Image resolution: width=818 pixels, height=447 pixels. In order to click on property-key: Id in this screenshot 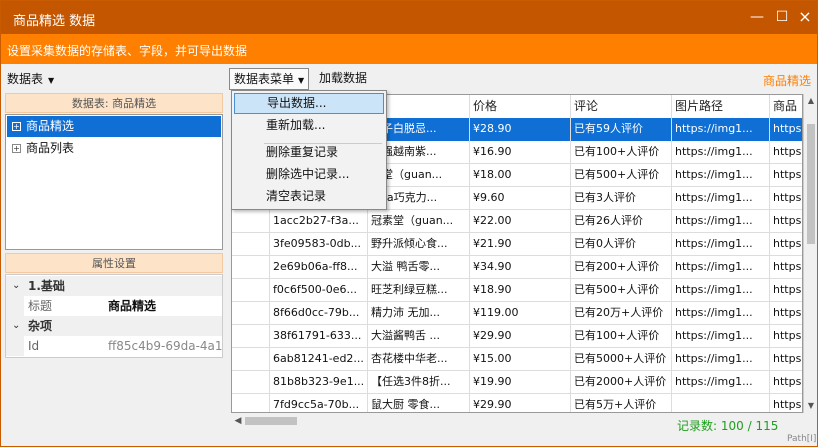, I will do `click(34, 346)`.